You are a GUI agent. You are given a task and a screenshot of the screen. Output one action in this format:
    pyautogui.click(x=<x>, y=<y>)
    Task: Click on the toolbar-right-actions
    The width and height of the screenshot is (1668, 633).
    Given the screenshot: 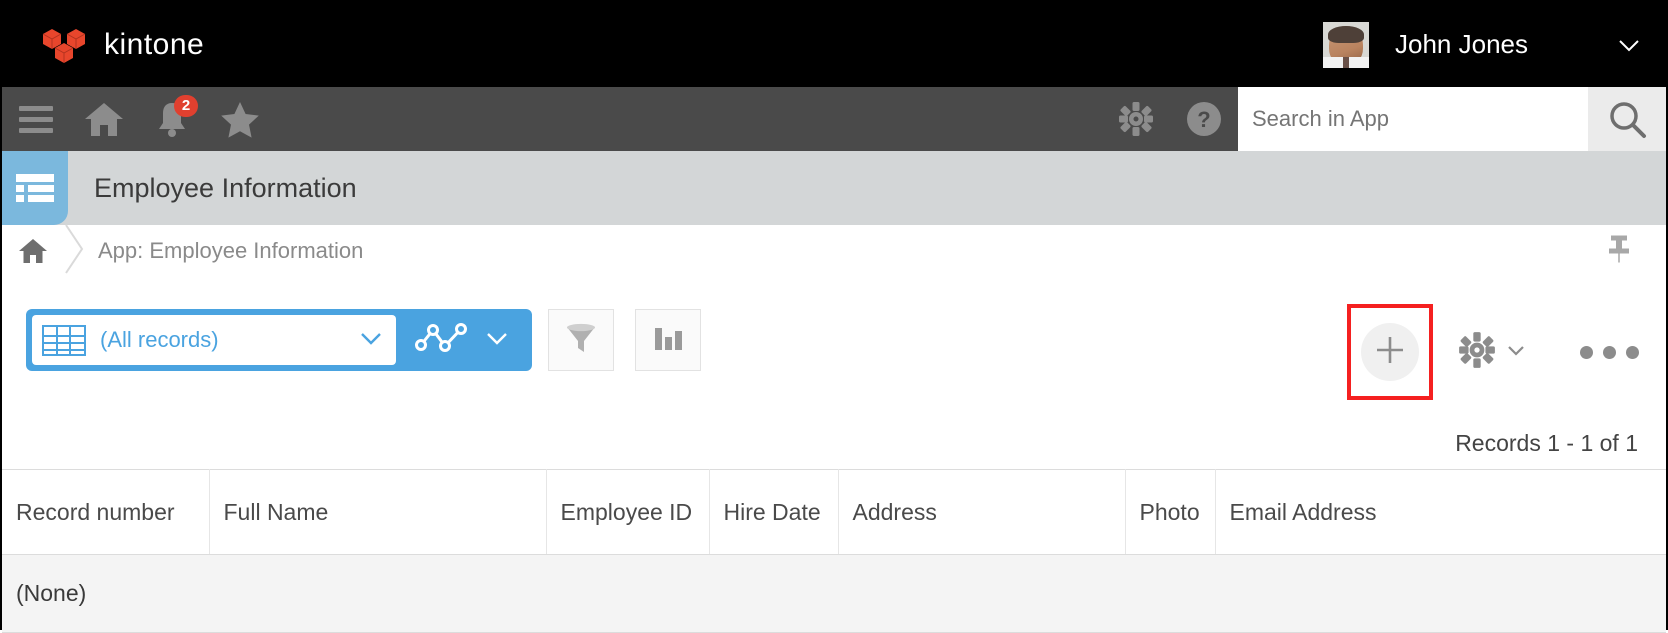 What is the action you would take?
    pyautogui.click(x=1495, y=352)
    